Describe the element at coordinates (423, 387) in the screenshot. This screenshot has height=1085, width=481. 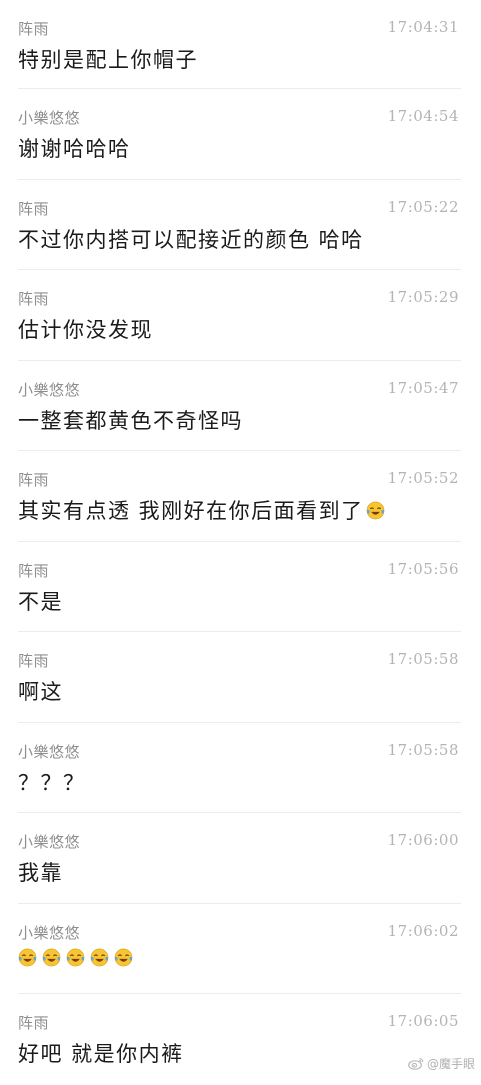
I see `message-time: 17:05:47` at that location.